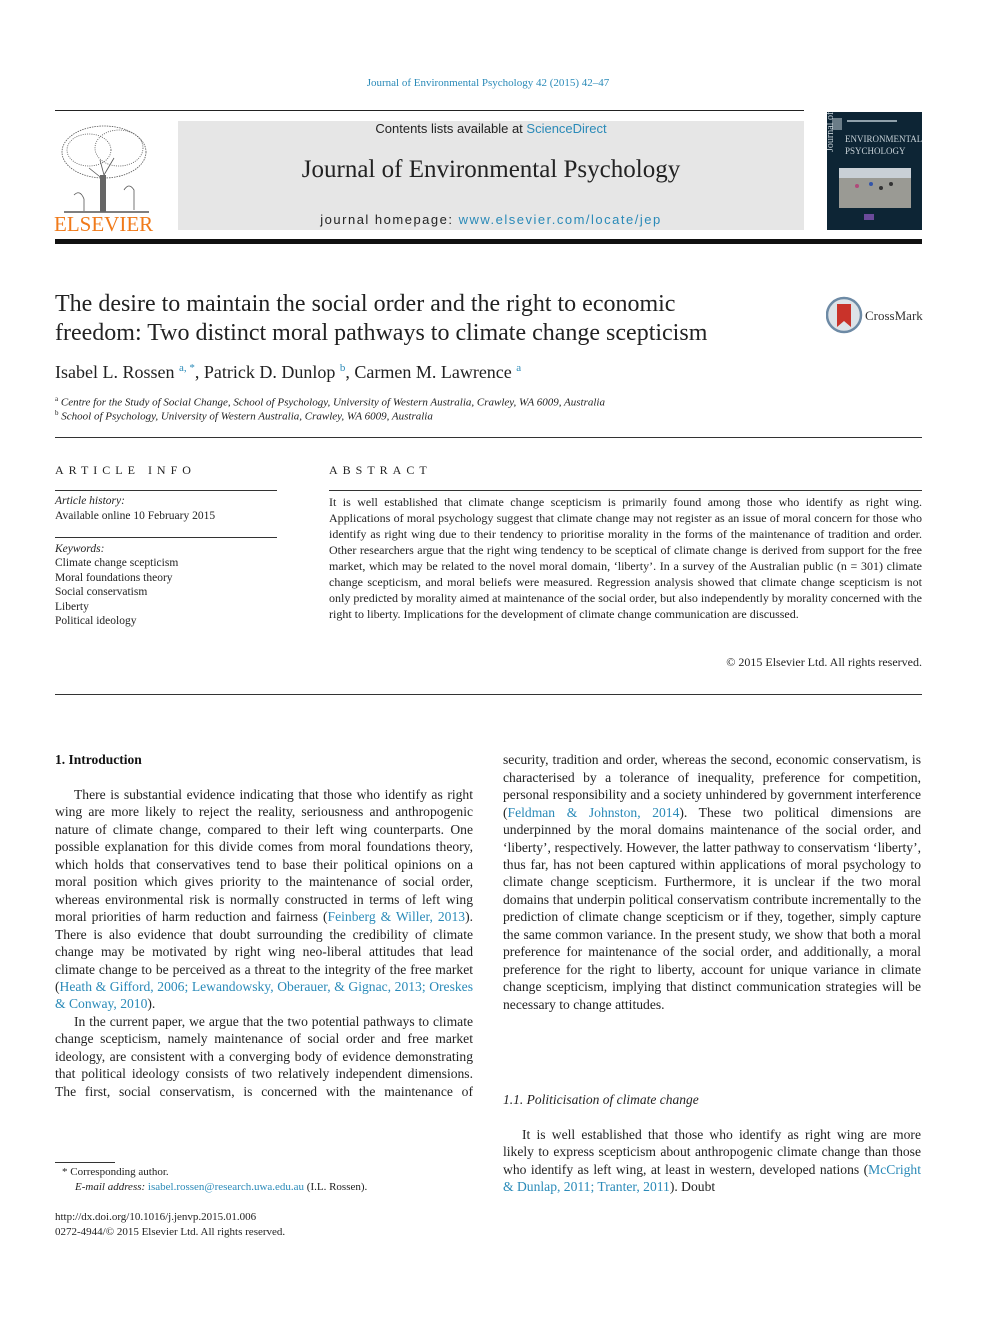 This screenshot has height=1323, width=992. What do you see at coordinates (894, 315) in the screenshot?
I see `crossmark-label: CrossMark` at bounding box center [894, 315].